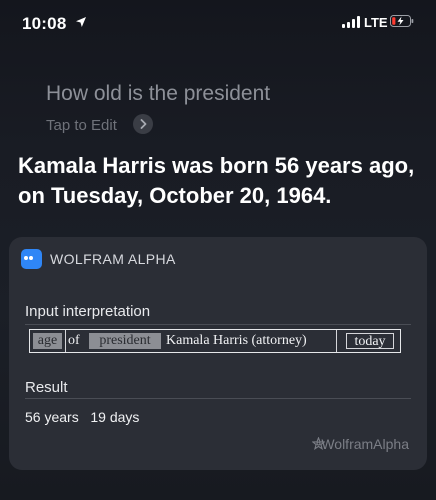 The image size is (436, 500). Describe the element at coordinates (125, 341) in the screenshot. I see `interp-token-president: president` at that location.